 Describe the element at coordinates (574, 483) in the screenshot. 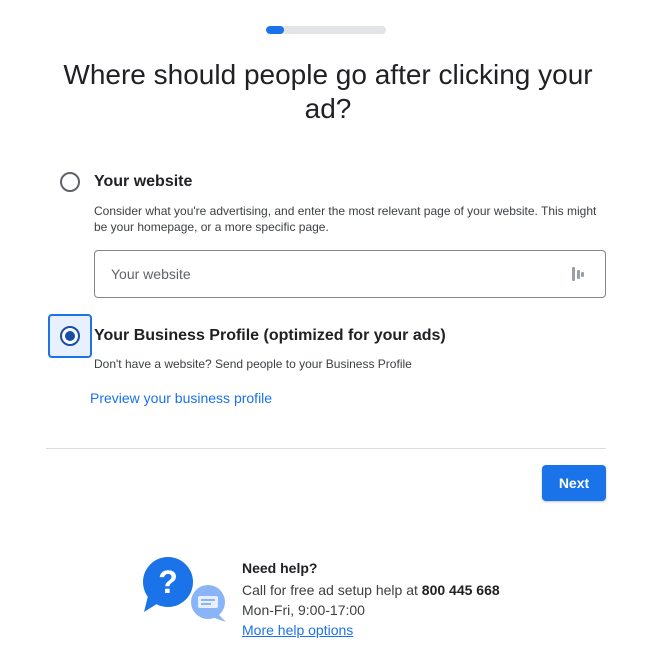

I see `next-button: Next` at that location.